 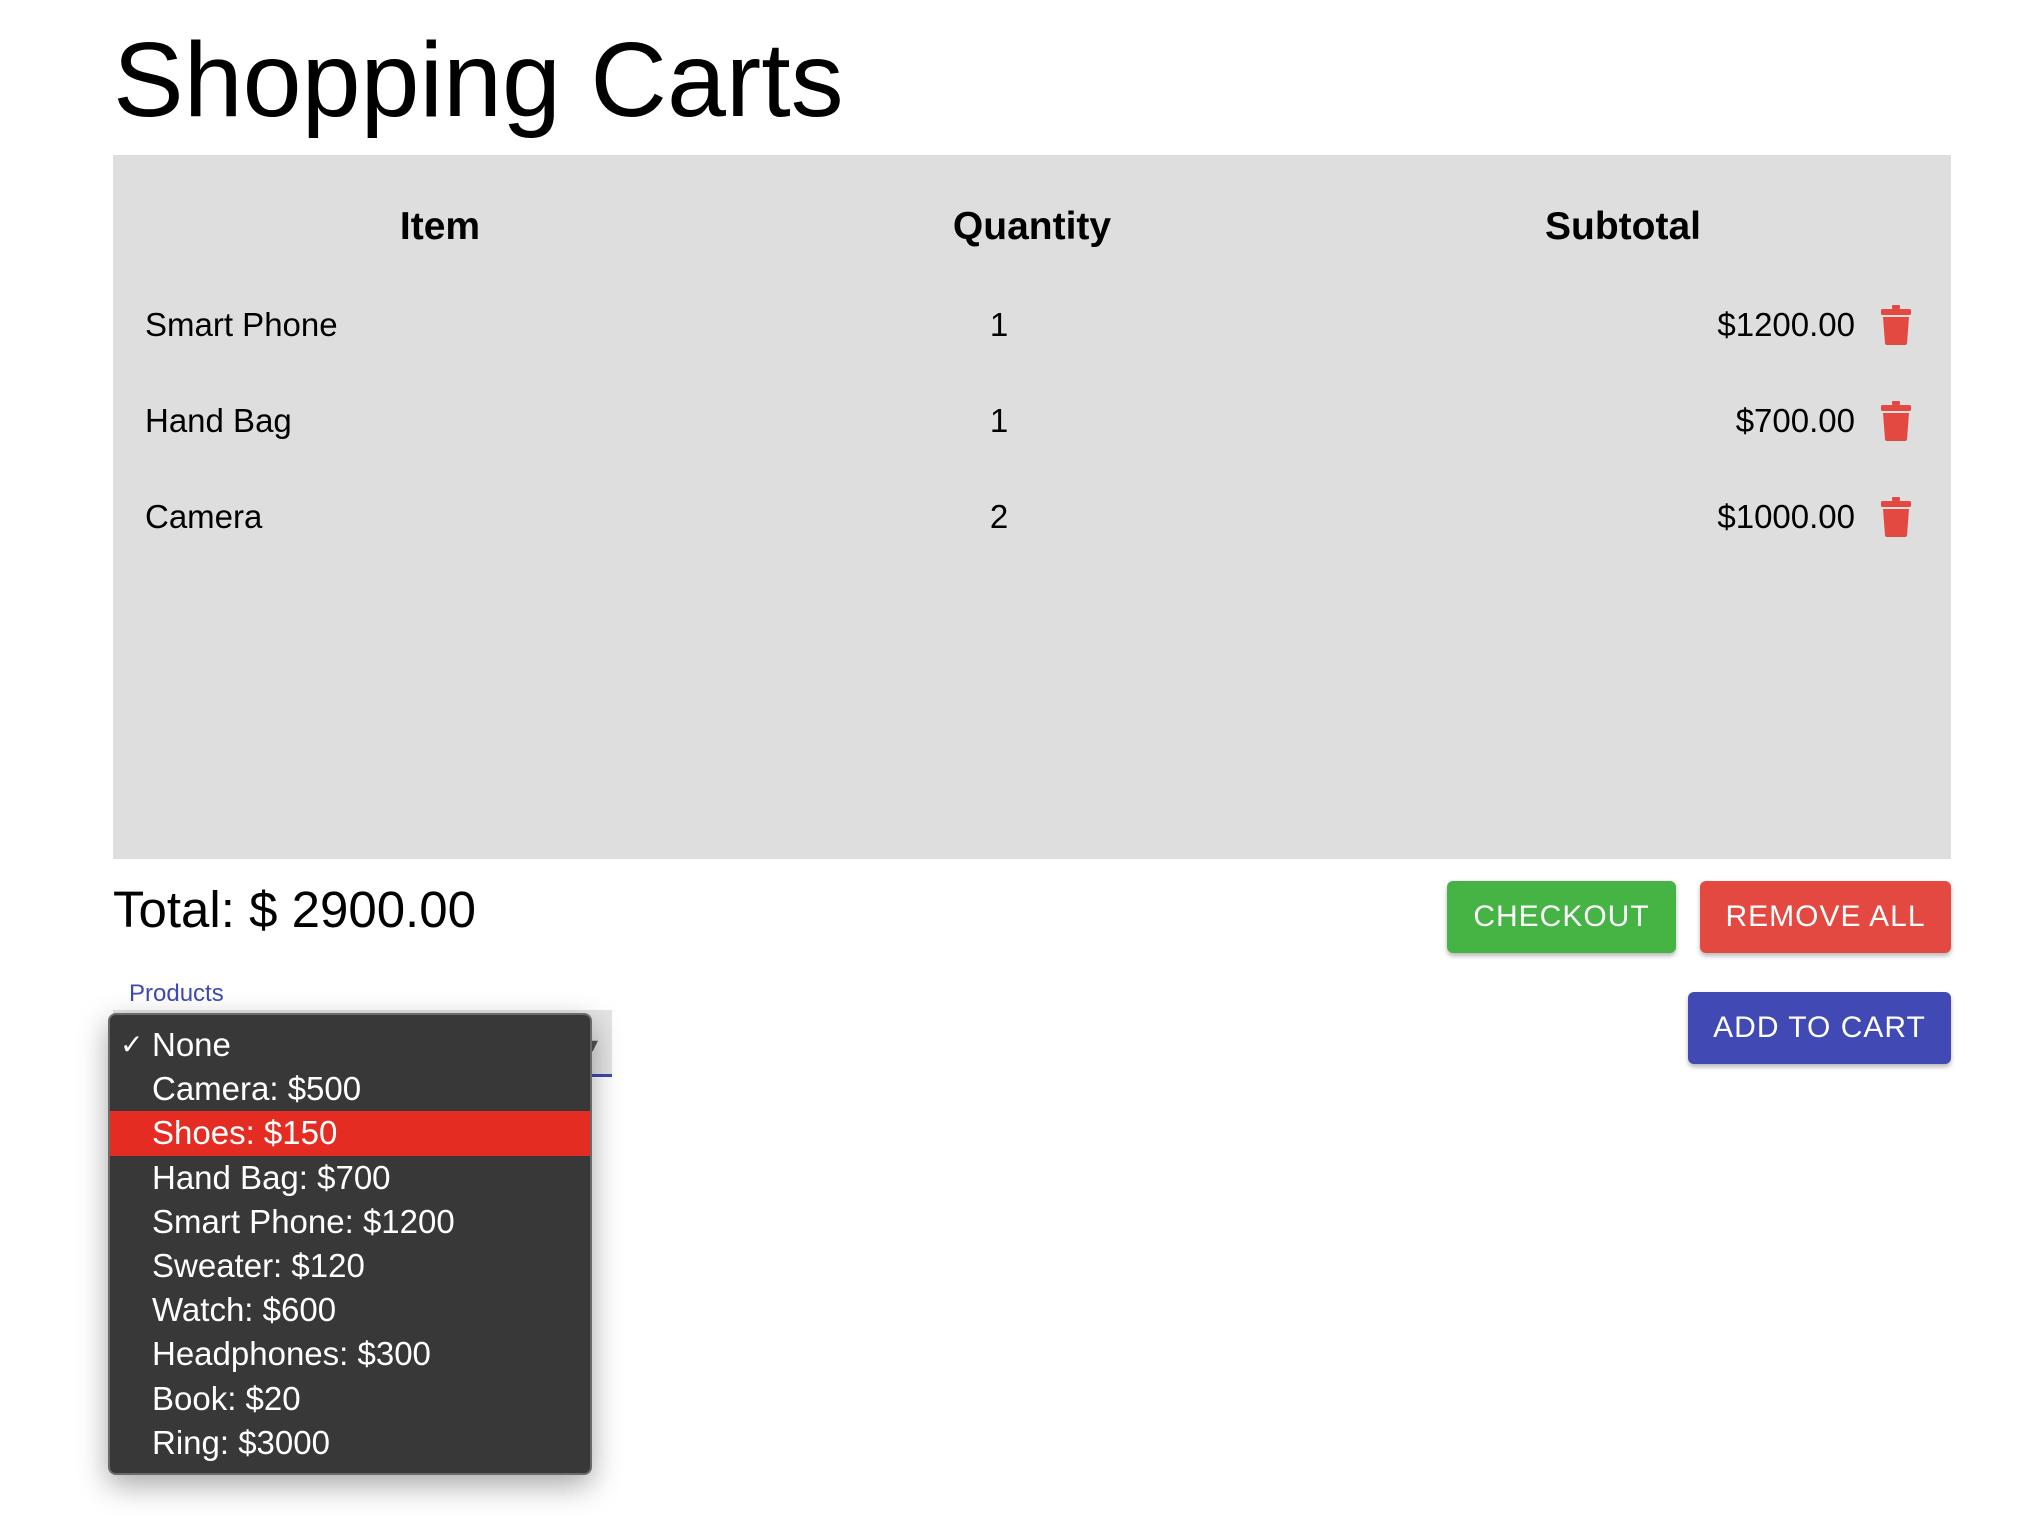 I want to click on checkout-button: CHECKOUT, so click(x=1561, y=917).